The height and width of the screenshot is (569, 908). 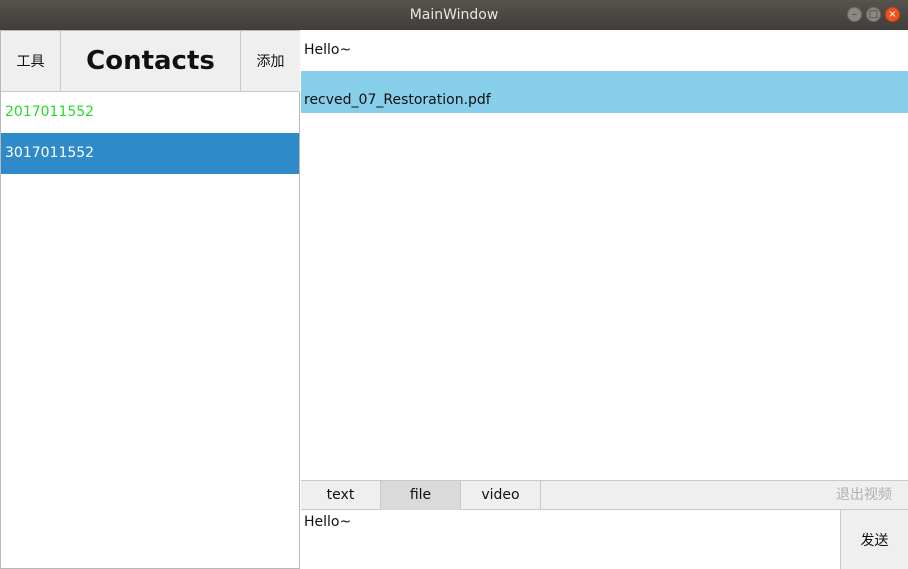 What do you see at coordinates (31, 61) in the screenshot?
I see `tools-button: 工具` at bounding box center [31, 61].